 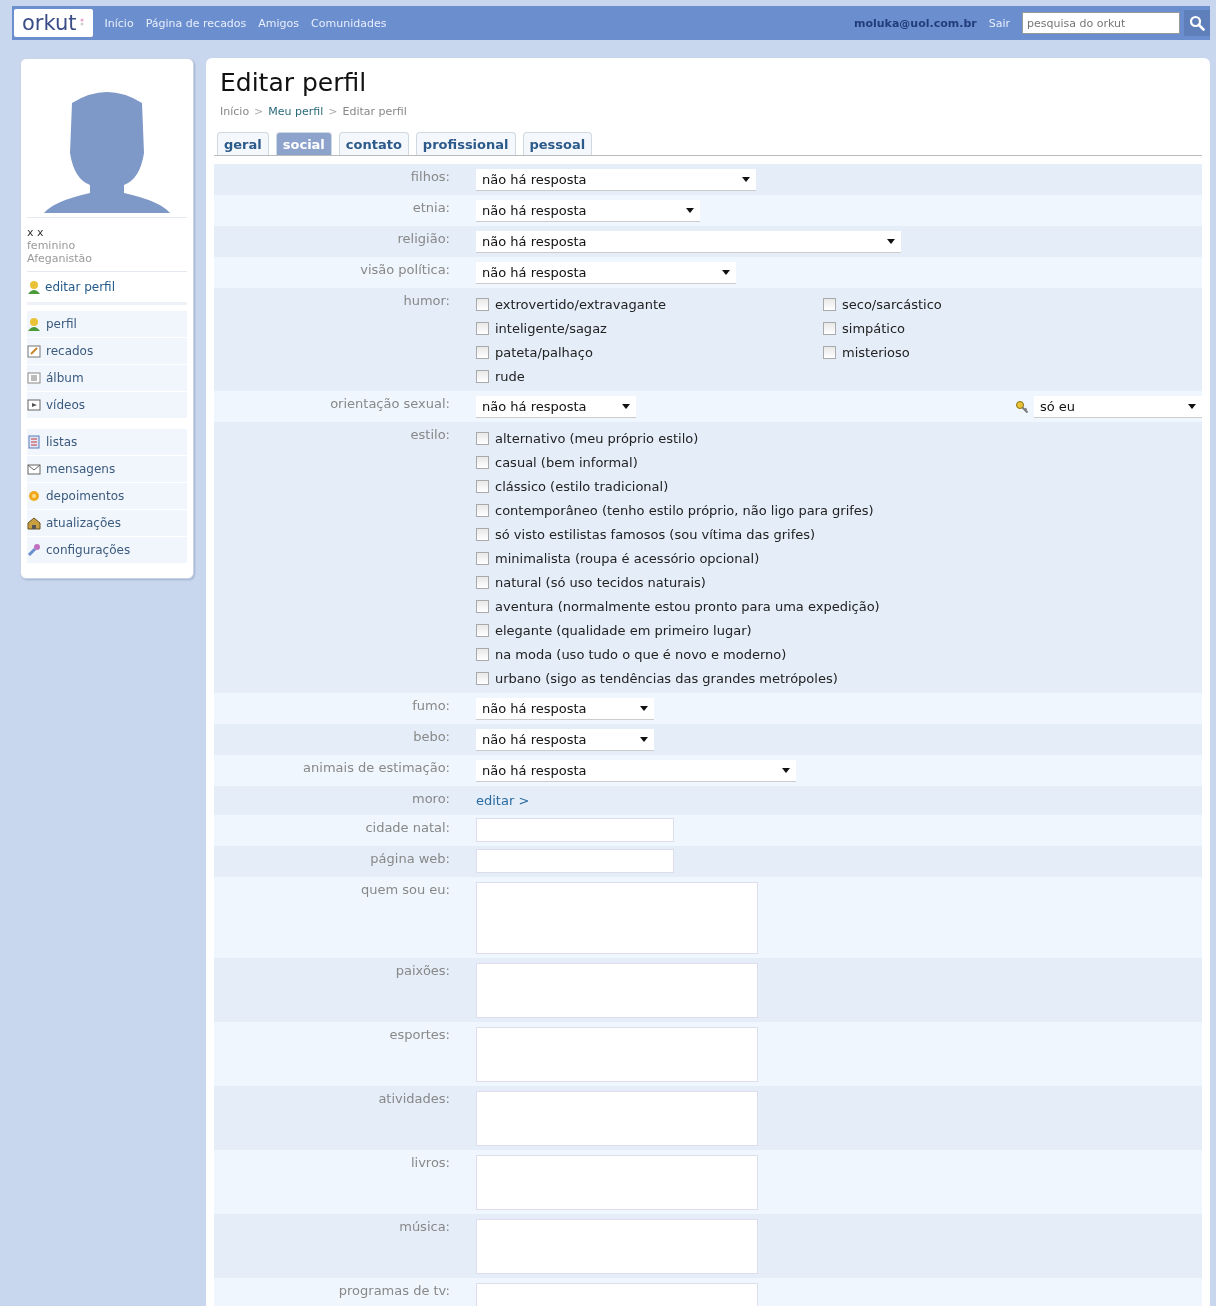 I want to click on sidebar-item: recados, so click(x=107, y=351).